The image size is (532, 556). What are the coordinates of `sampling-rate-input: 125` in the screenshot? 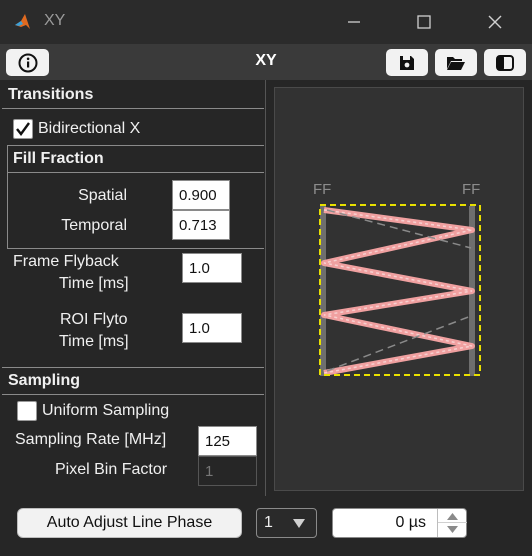 It's located at (227, 441).